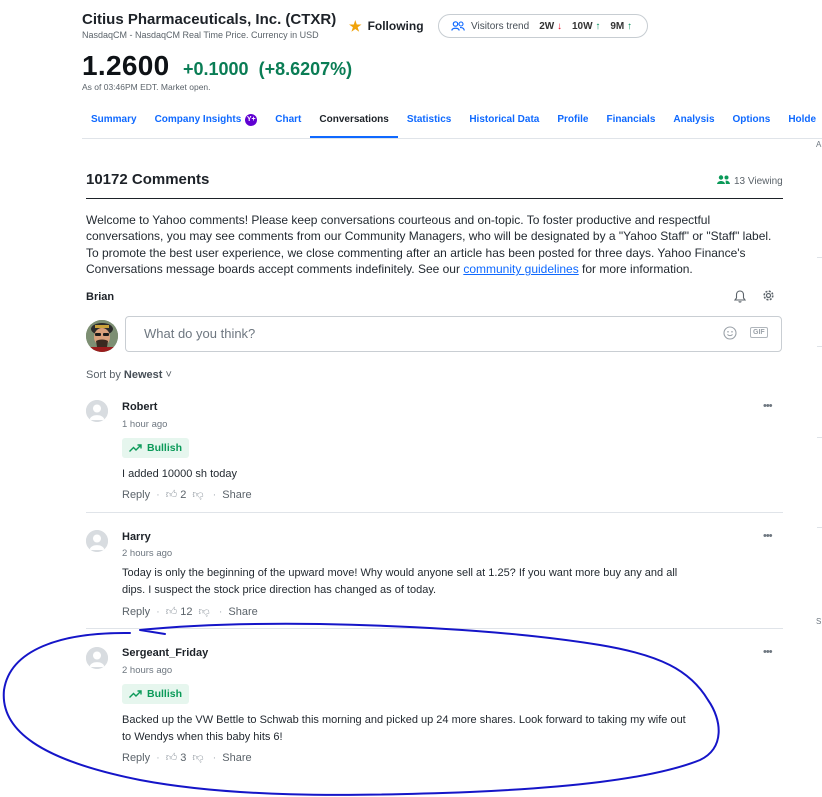 The image size is (822, 797). What do you see at coordinates (759, 332) in the screenshot?
I see `gif-button: GIF` at bounding box center [759, 332].